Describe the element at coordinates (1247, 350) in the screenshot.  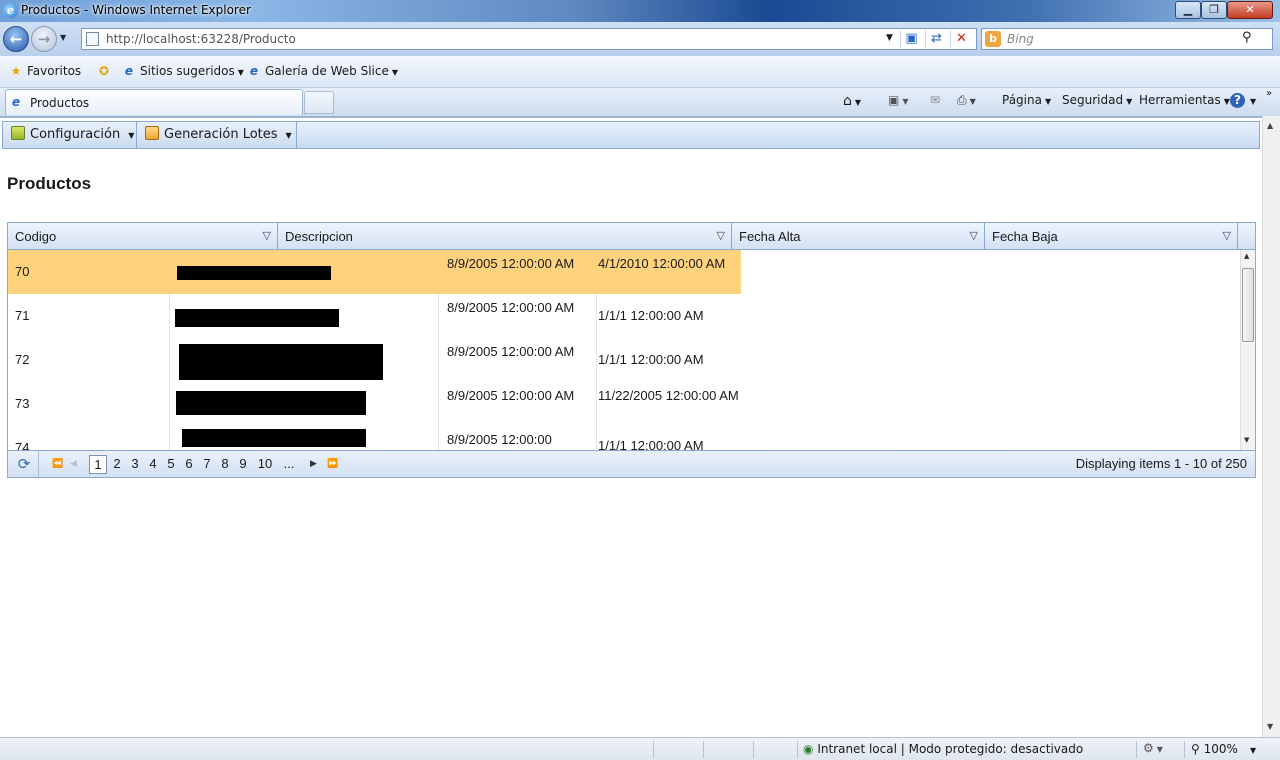
I see `grid-scrollbar: ▲ ▼` at that location.